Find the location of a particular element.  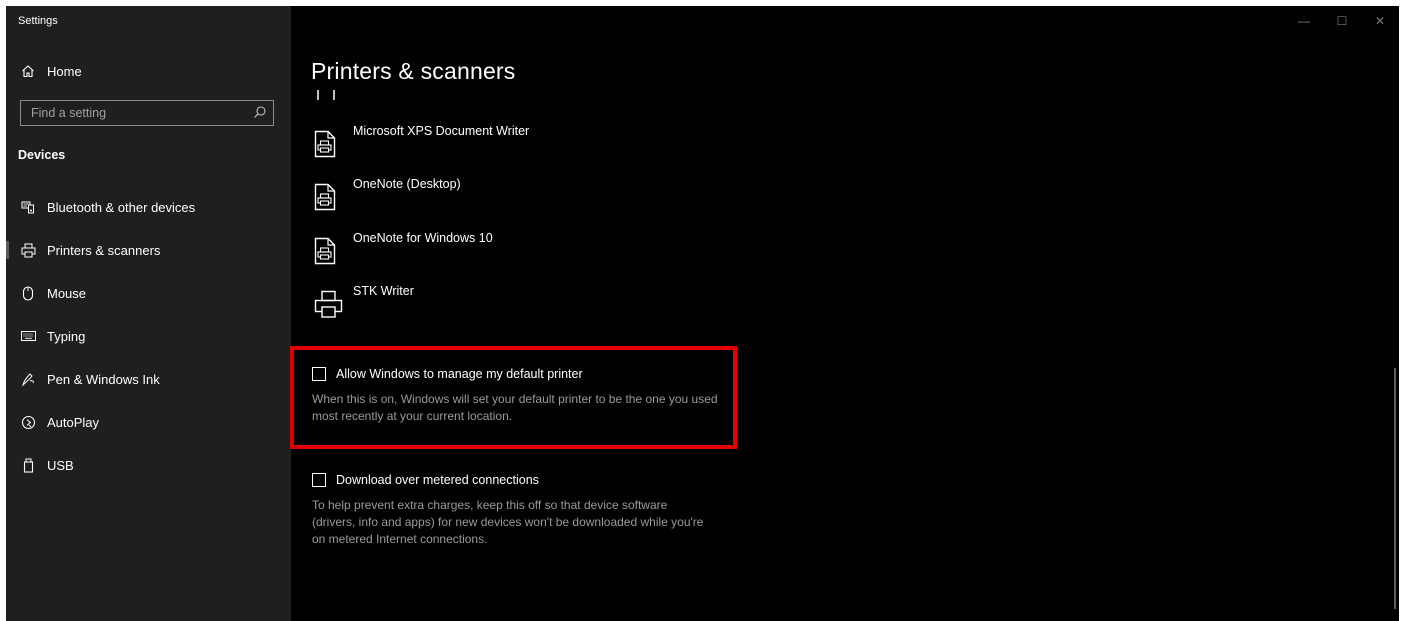

sidebar-item-label: USB is located at coordinates (60, 465).